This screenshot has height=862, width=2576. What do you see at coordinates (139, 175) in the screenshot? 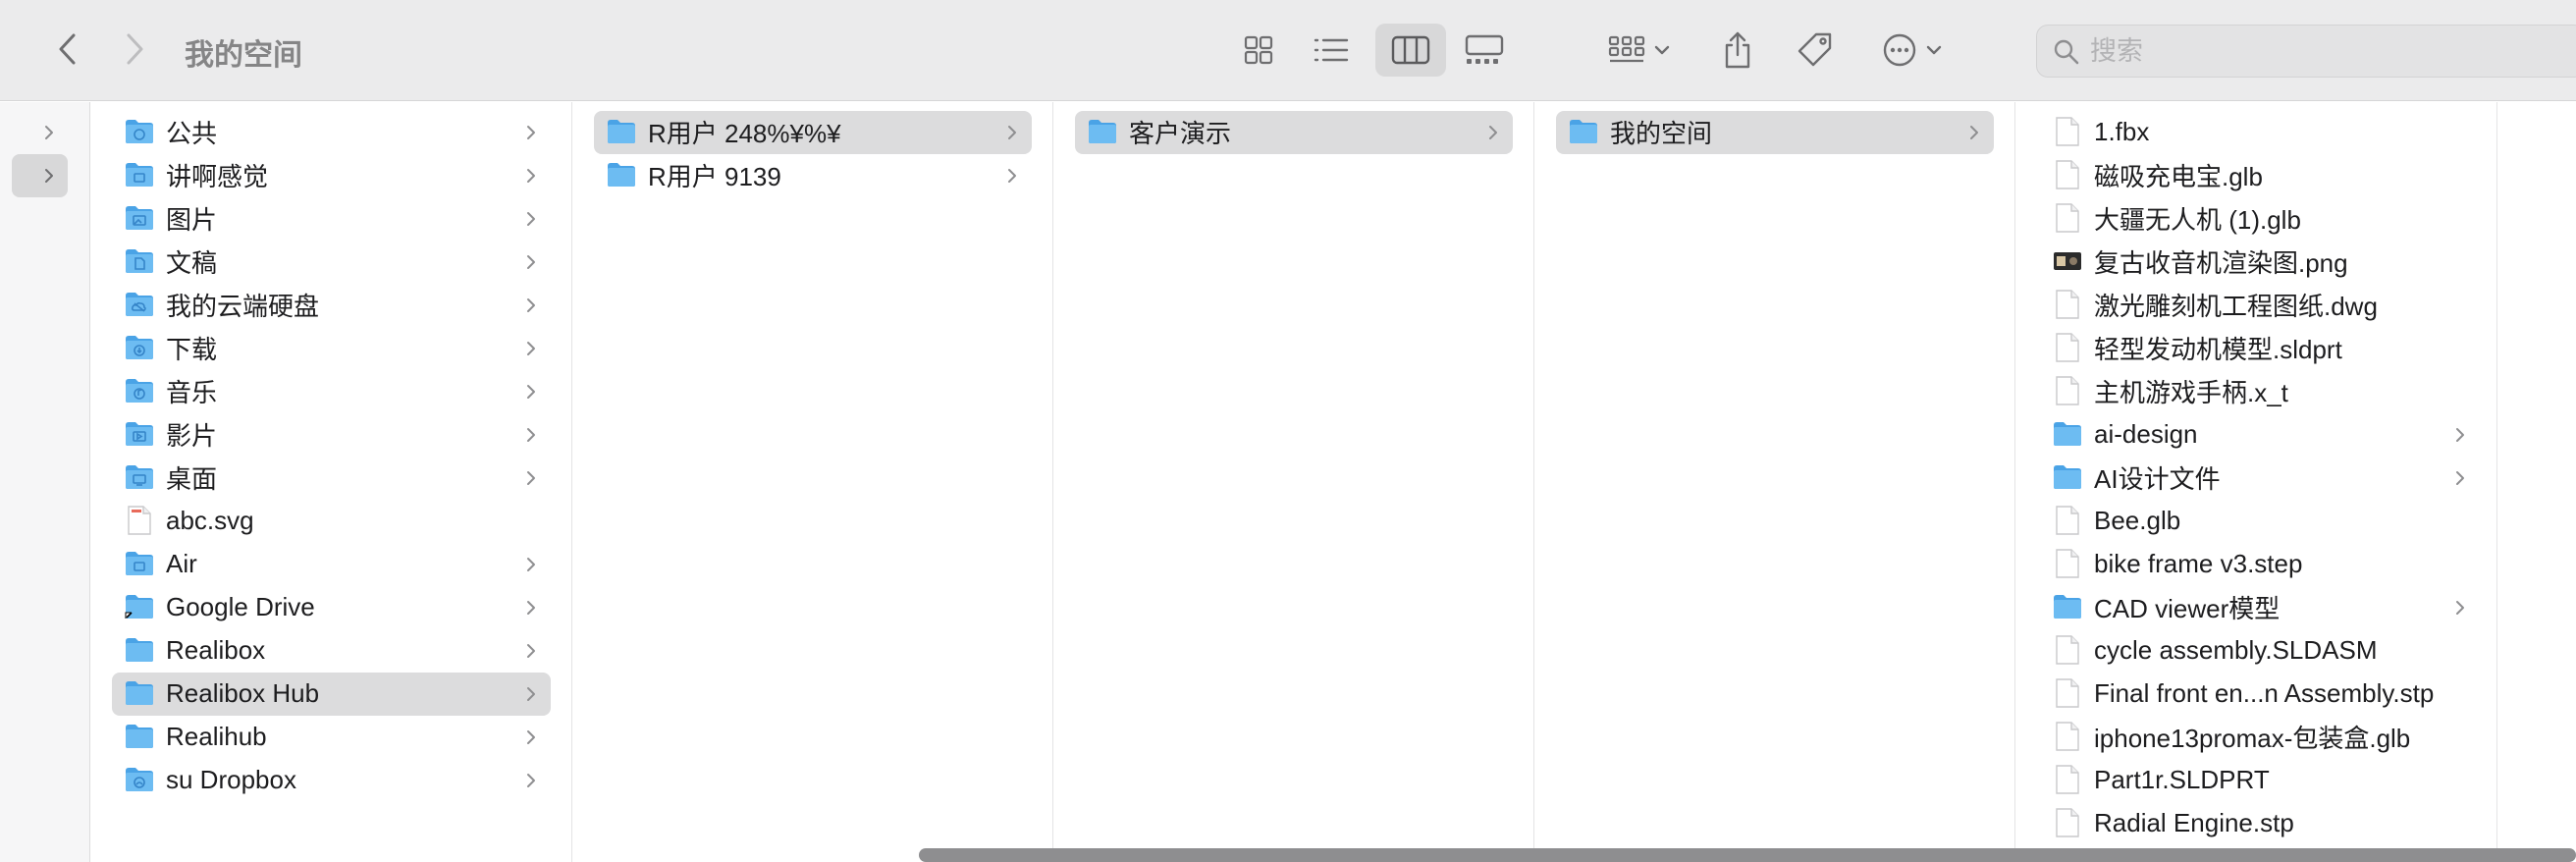
I see `folder-generic-icon` at bounding box center [139, 175].